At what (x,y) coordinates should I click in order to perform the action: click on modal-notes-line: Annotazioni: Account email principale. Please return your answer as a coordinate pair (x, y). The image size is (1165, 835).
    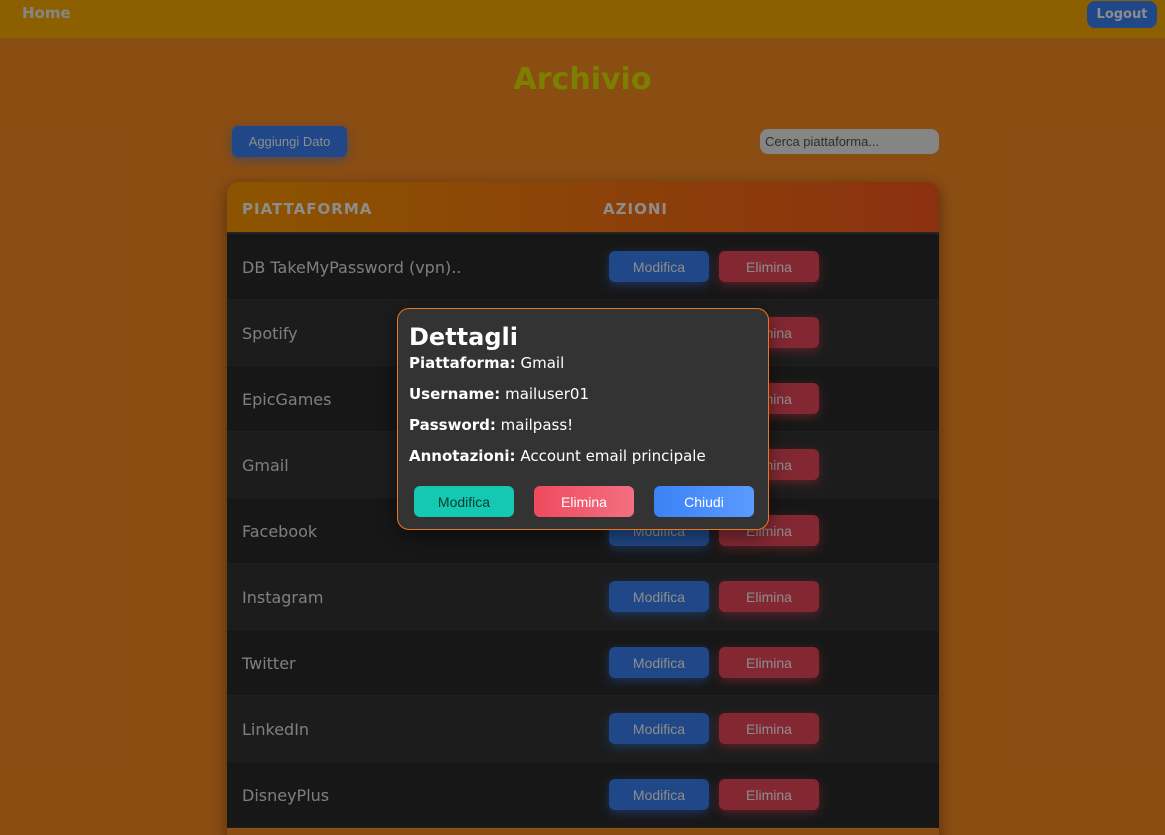
    Looking at the image, I should click on (557, 456).